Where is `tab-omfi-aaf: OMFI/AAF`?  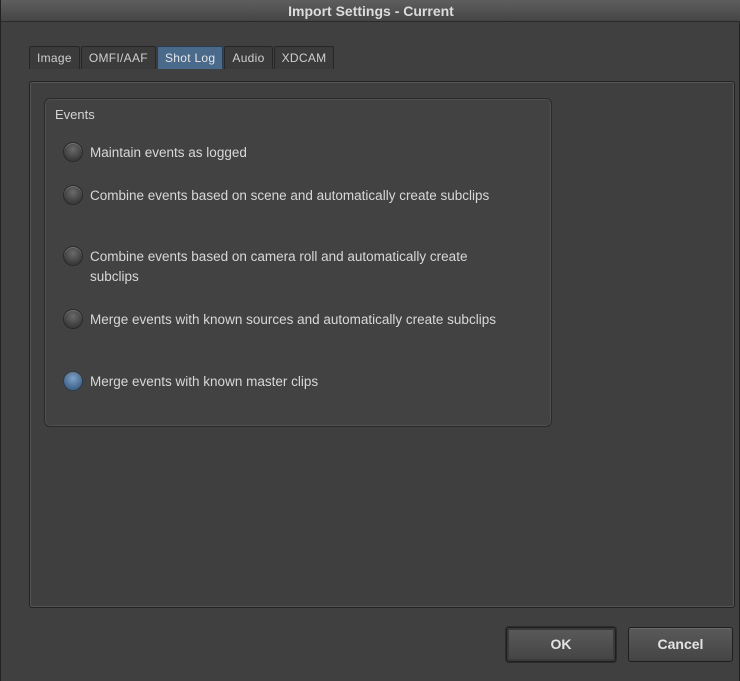
tab-omfi-aaf: OMFI/AAF is located at coordinates (118, 57).